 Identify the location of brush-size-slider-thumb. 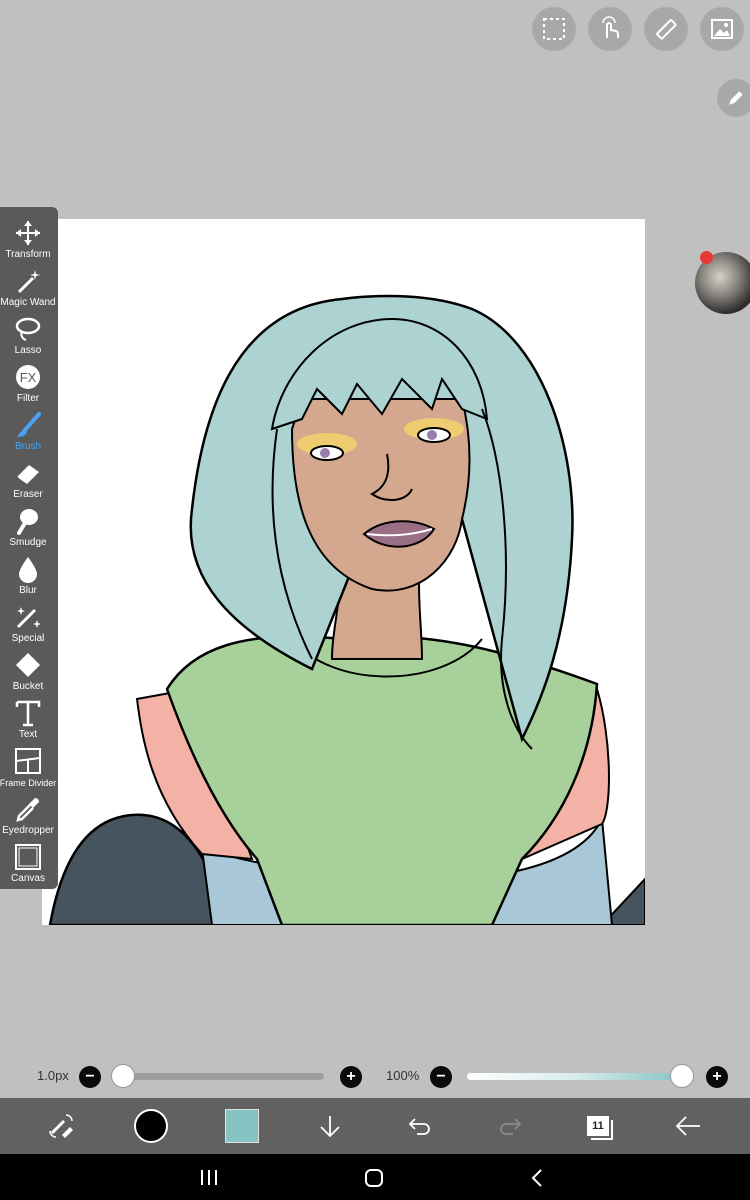
(123, 1076).